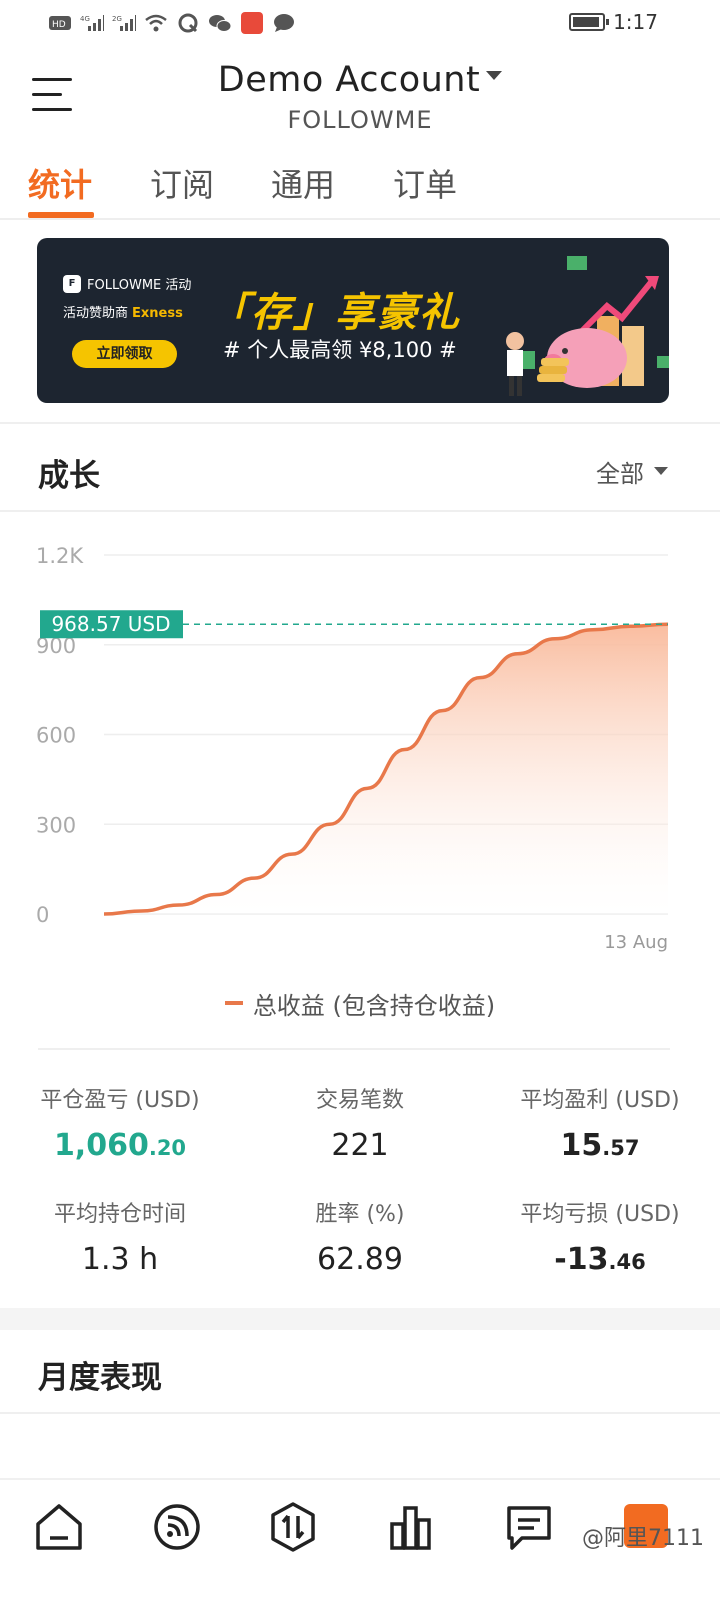 The width and height of the screenshot is (720, 1600). What do you see at coordinates (119, 1214) in the screenshot?
I see `stat-avg-hold-label: 平均持仓时间` at bounding box center [119, 1214].